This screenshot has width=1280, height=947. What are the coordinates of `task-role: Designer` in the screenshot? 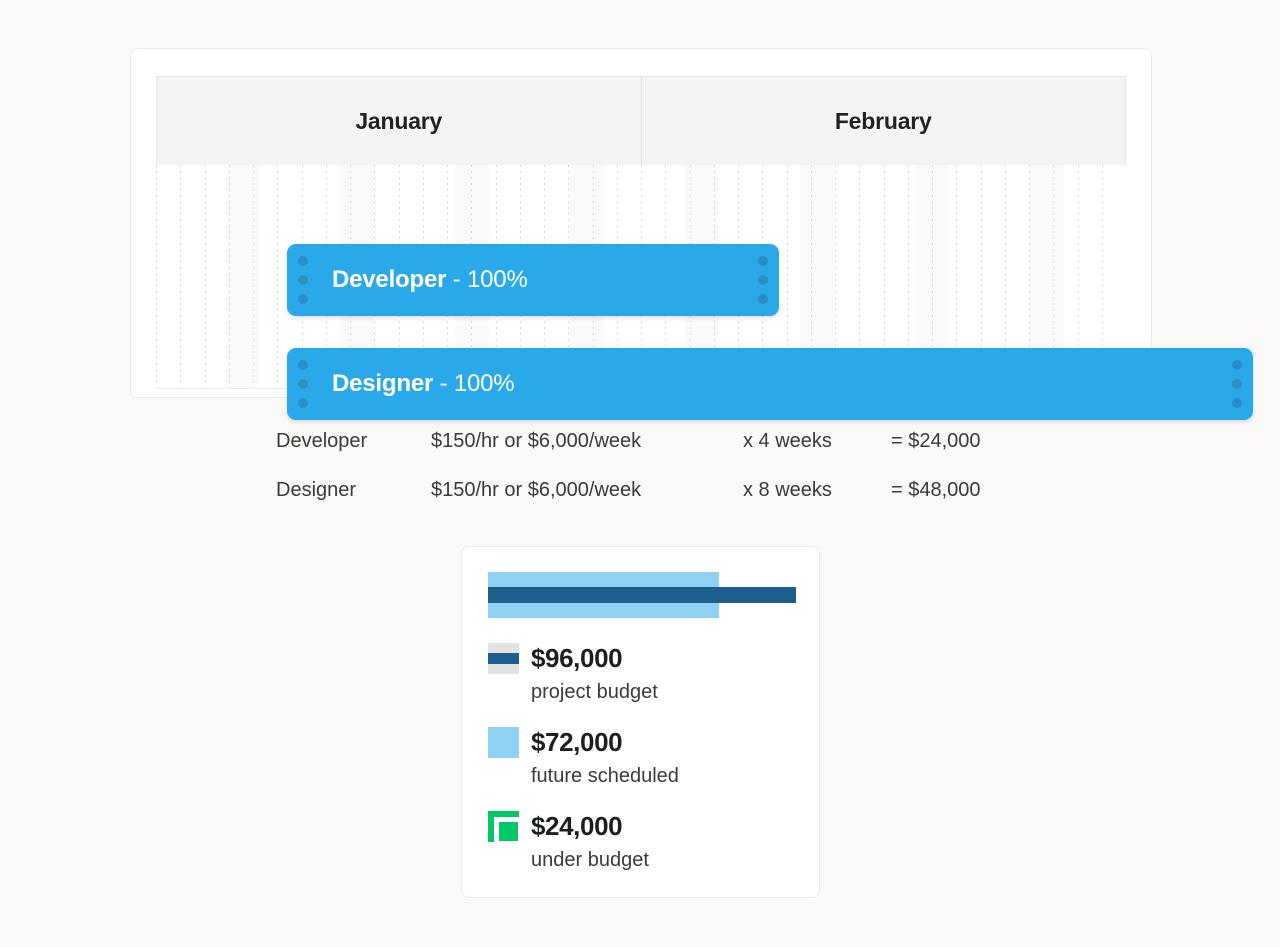 It's located at (383, 383).